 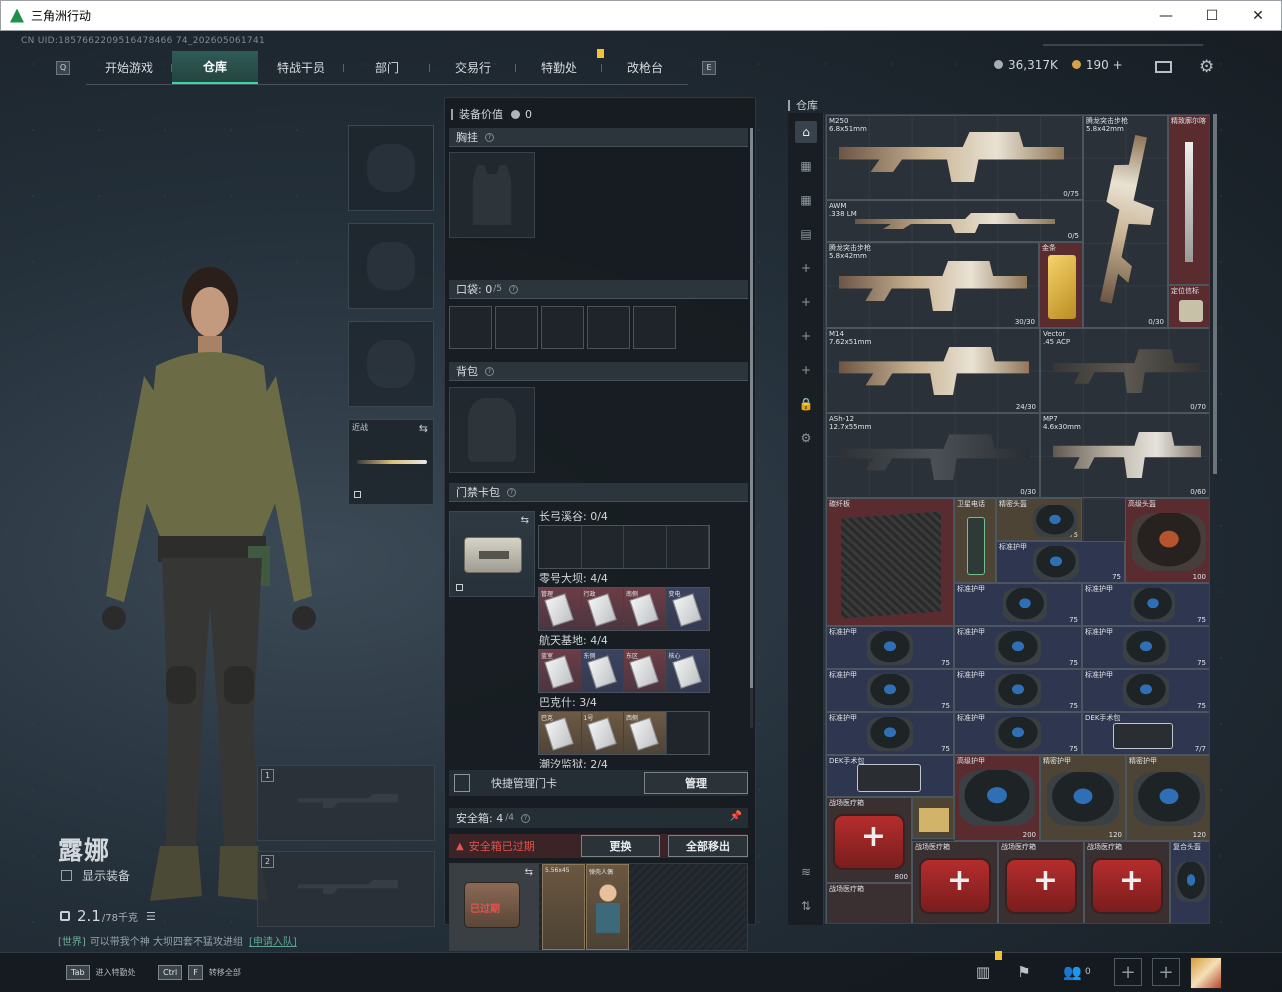 I want to click on item-composite-helmet: 复合头盔, so click(x=1189, y=882).